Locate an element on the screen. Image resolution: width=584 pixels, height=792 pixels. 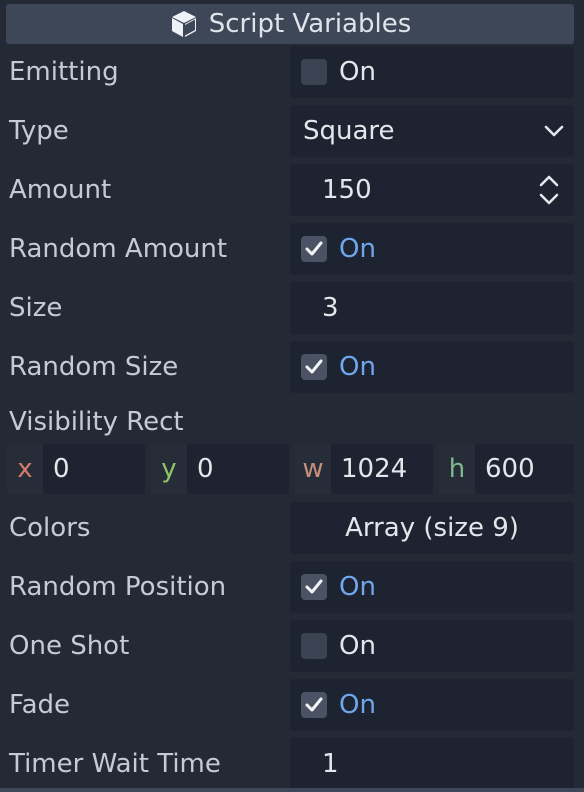
panel-bottom-edge is located at coordinates (292, 790).